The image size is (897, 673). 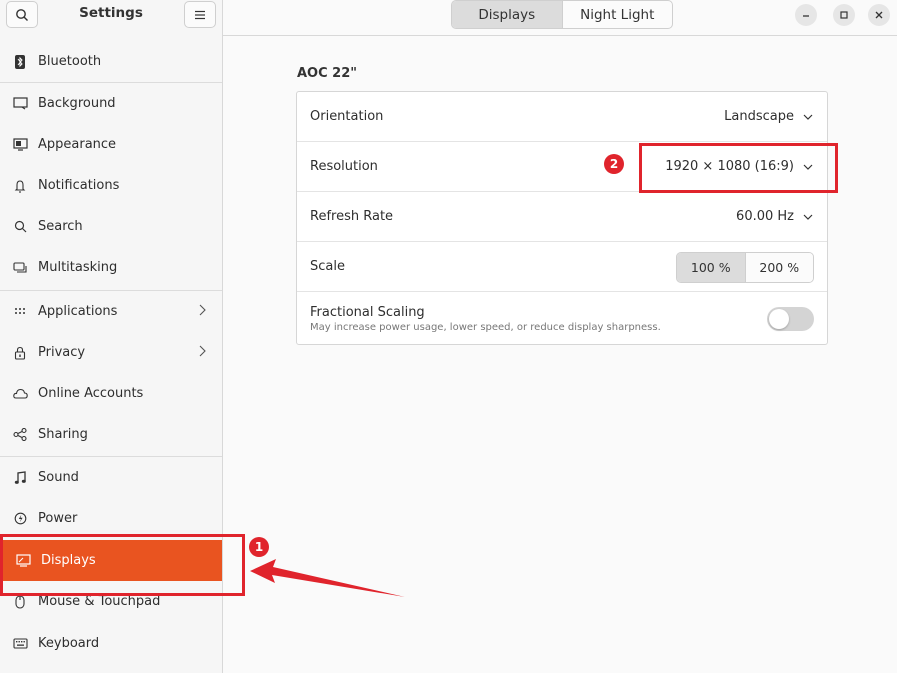 I want to click on sidebar-item-label: Notifications, so click(x=79, y=185).